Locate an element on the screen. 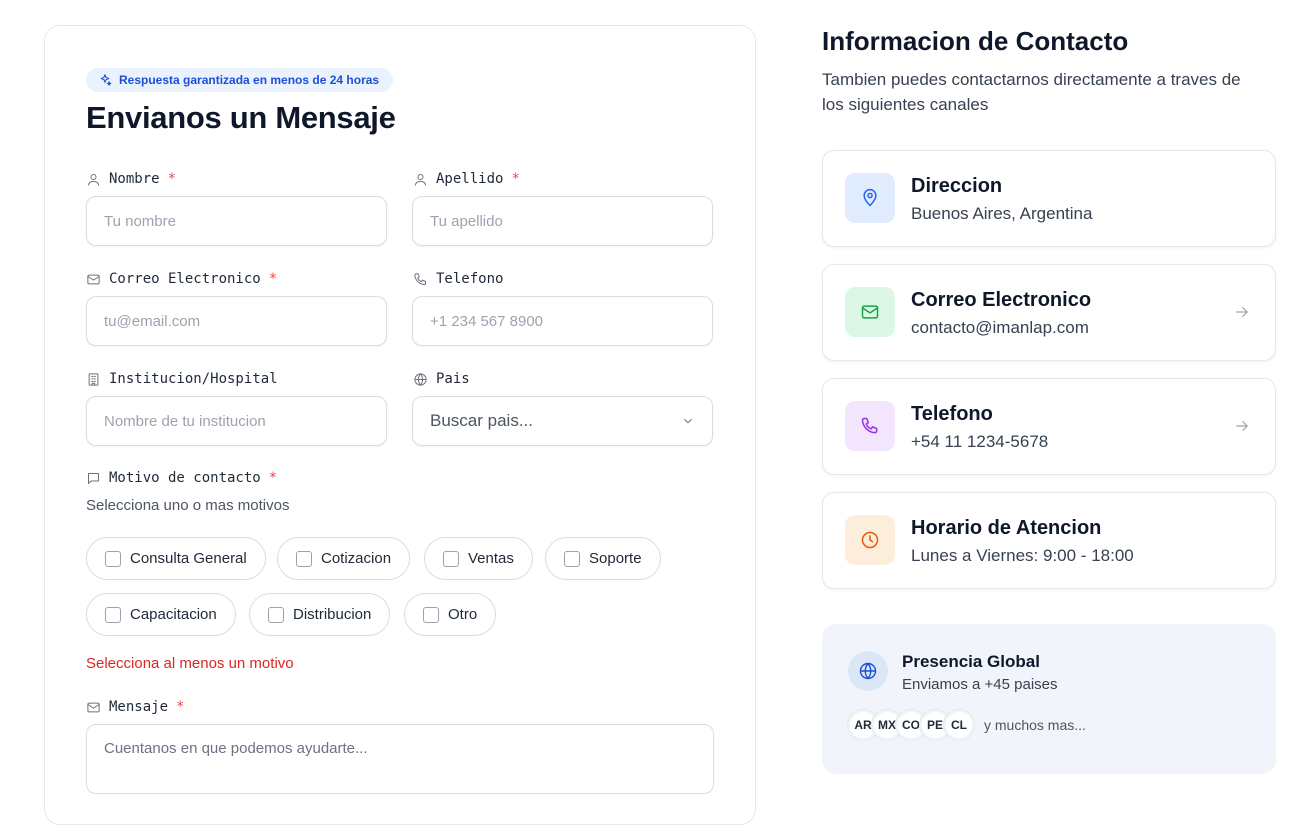  institucion-label-text: Institucion/Hospital is located at coordinates (193, 379).